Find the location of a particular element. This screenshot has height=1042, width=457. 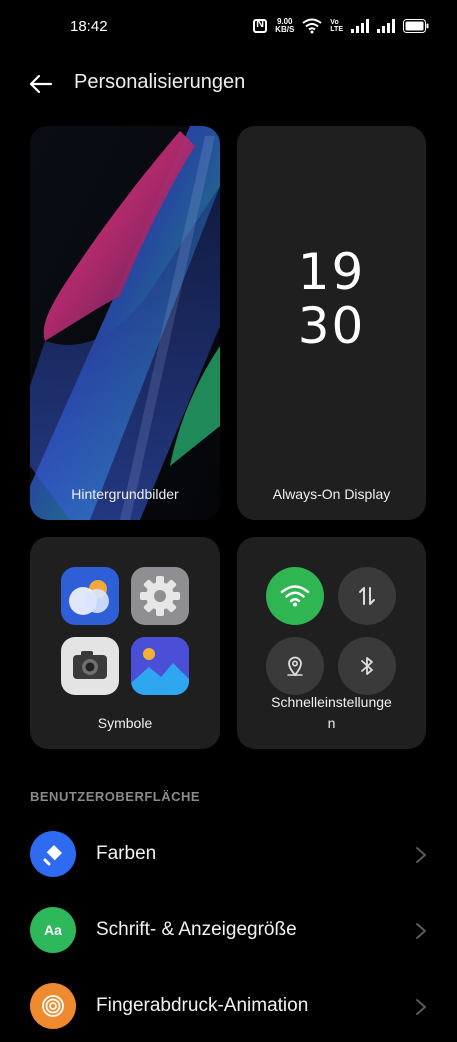

nfc-icon is located at coordinates (260, 25).